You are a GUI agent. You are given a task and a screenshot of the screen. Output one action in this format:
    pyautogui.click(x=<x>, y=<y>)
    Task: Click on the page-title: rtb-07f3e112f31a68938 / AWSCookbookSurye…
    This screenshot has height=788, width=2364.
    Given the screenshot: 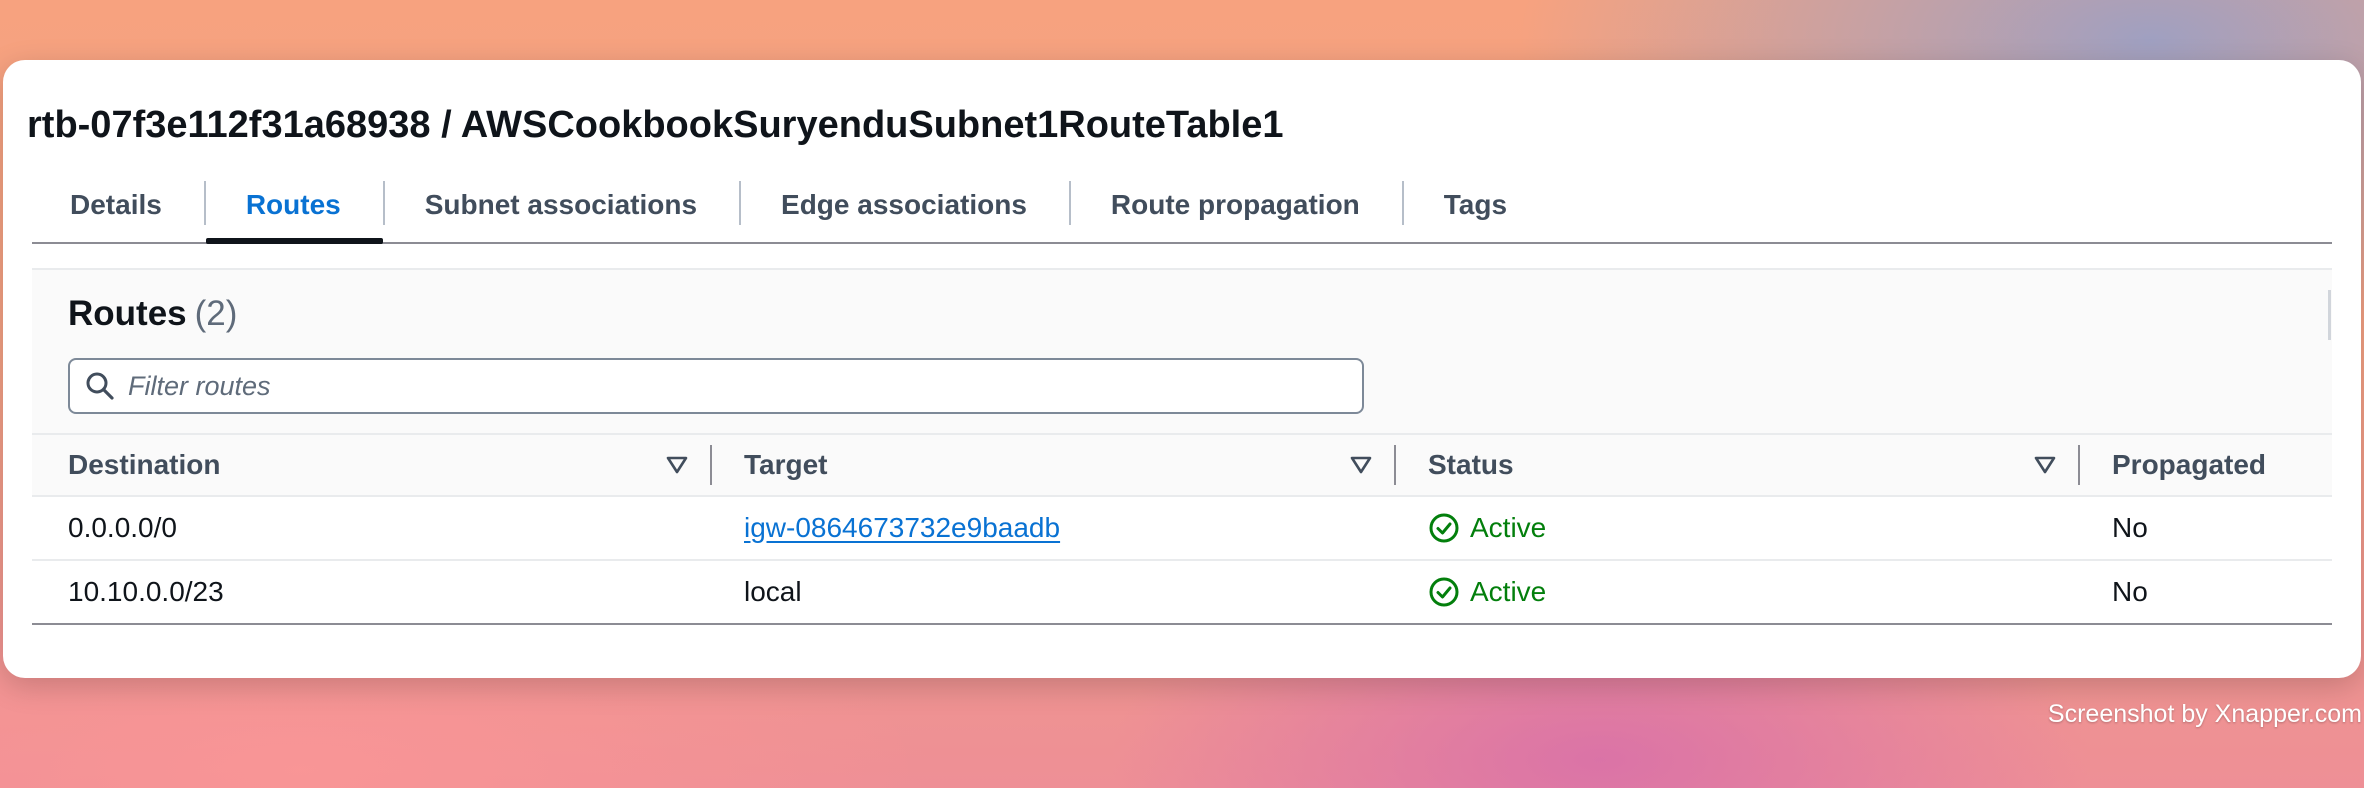 What is the action you would take?
    pyautogui.click(x=655, y=125)
    